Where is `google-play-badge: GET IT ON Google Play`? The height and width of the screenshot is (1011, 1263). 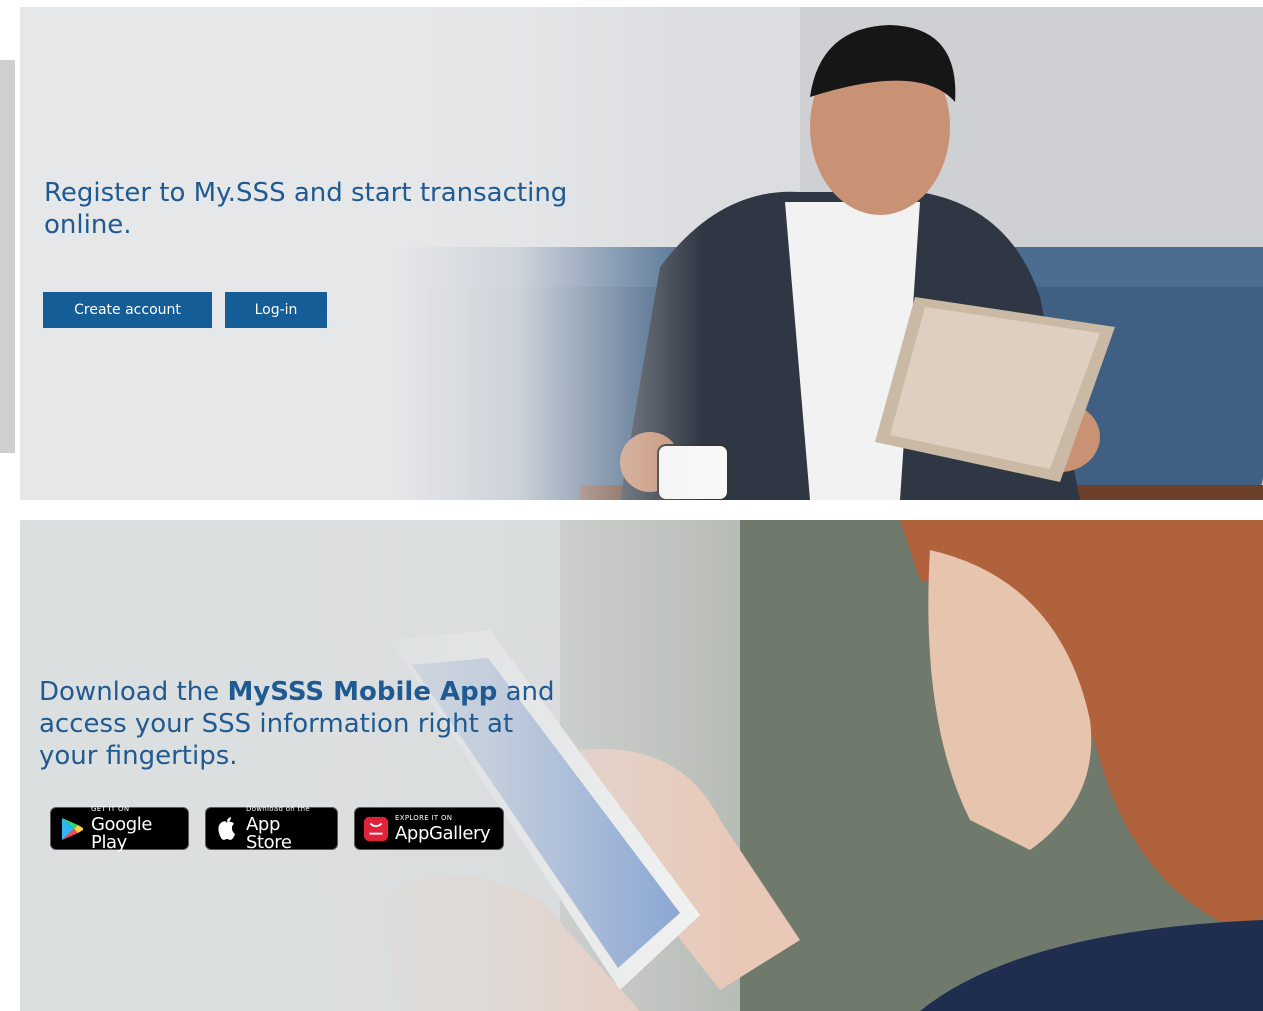 google-play-badge: GET IT ON Google Play is located at coordinates (119, 828).